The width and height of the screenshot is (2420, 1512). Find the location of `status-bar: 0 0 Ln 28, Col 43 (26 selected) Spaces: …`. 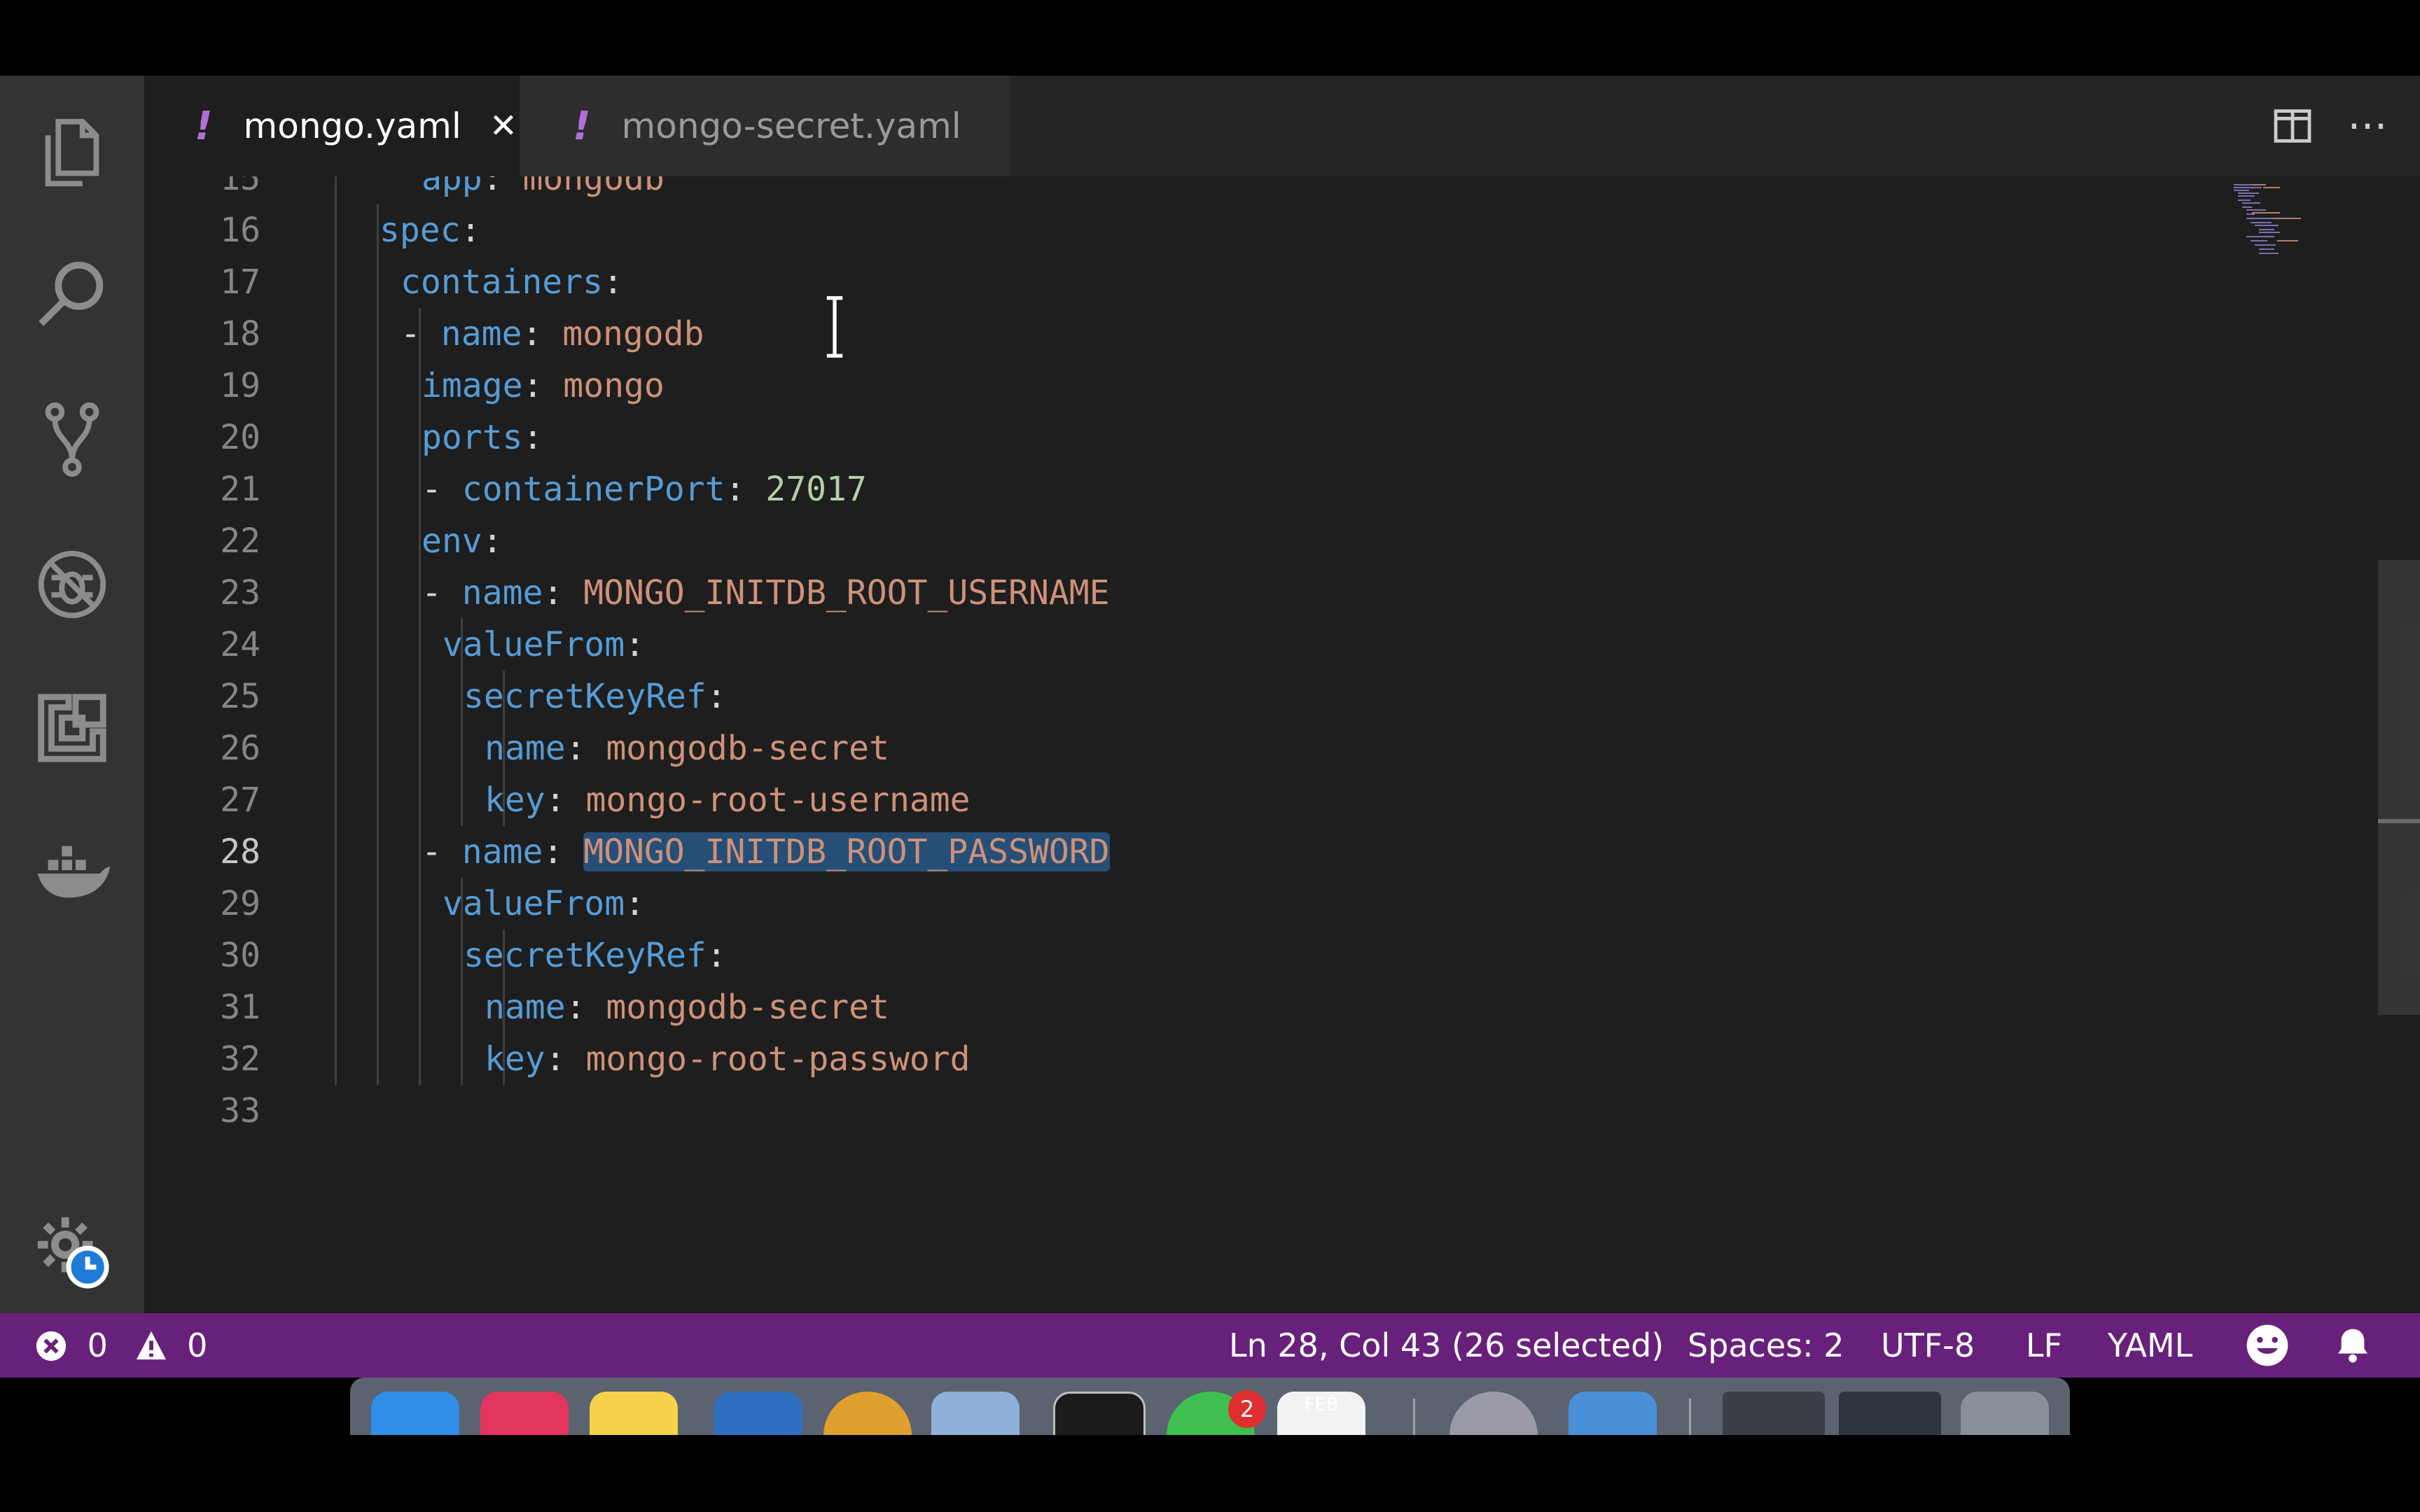

status-bar: 0 0 Ln 28, Col 43 (26 selected) Spaces: … is located at coordinates (1210, 1345).